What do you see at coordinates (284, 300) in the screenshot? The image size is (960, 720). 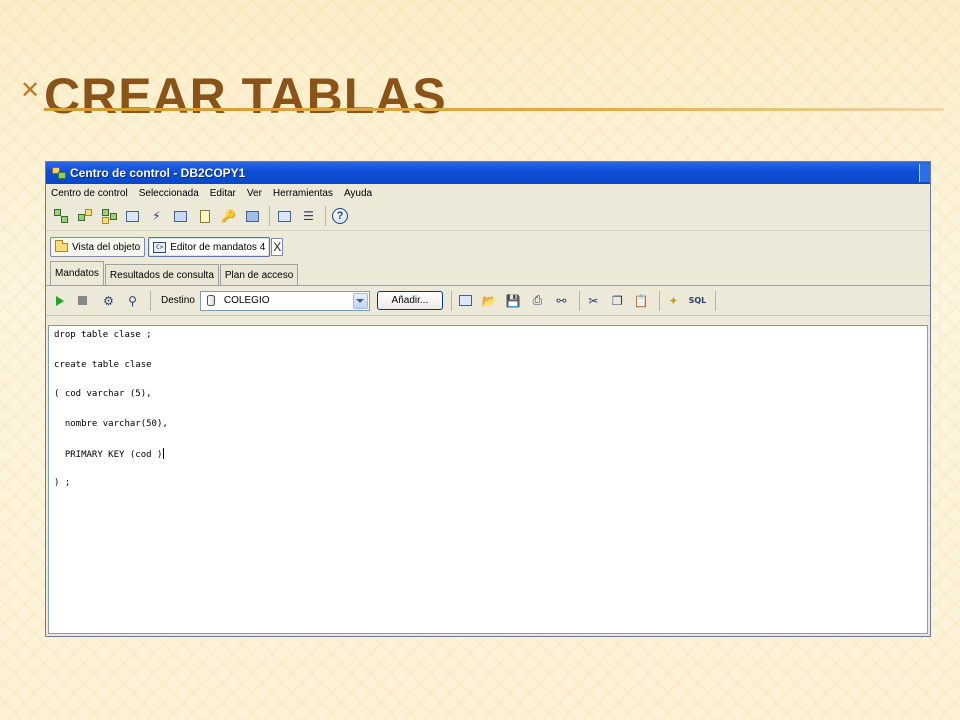 I see `target-database-select: COLEGIO` at bounding box center [284, 300].